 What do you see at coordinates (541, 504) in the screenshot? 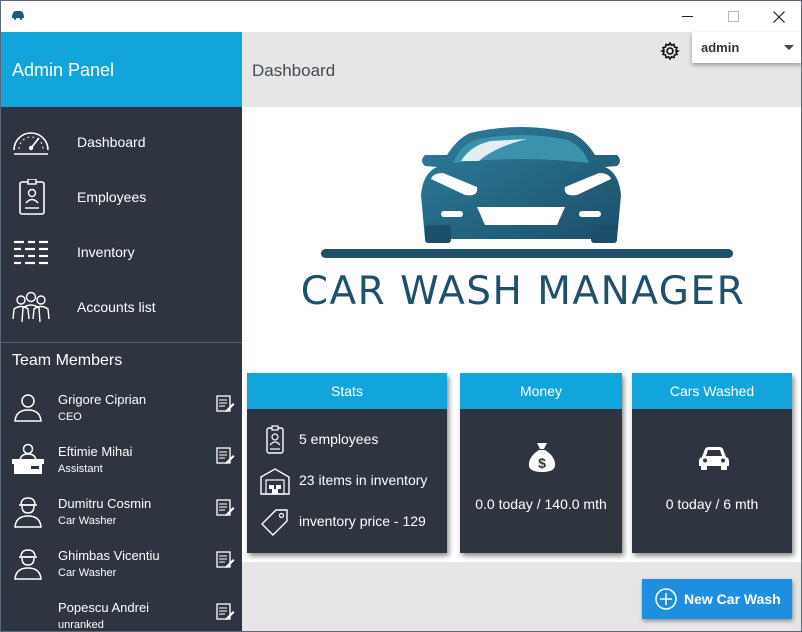
I see `money-value: 0.0 today / 140.0 mth` at bounding box center [541, 504].